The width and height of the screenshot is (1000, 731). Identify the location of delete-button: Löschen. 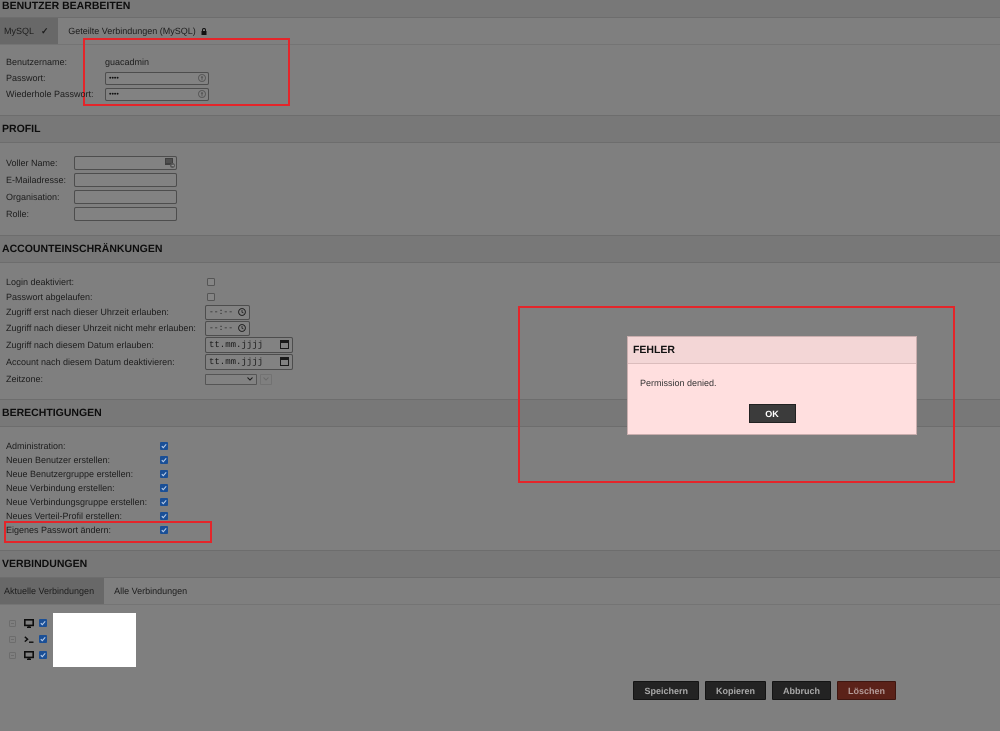
(866, 690).